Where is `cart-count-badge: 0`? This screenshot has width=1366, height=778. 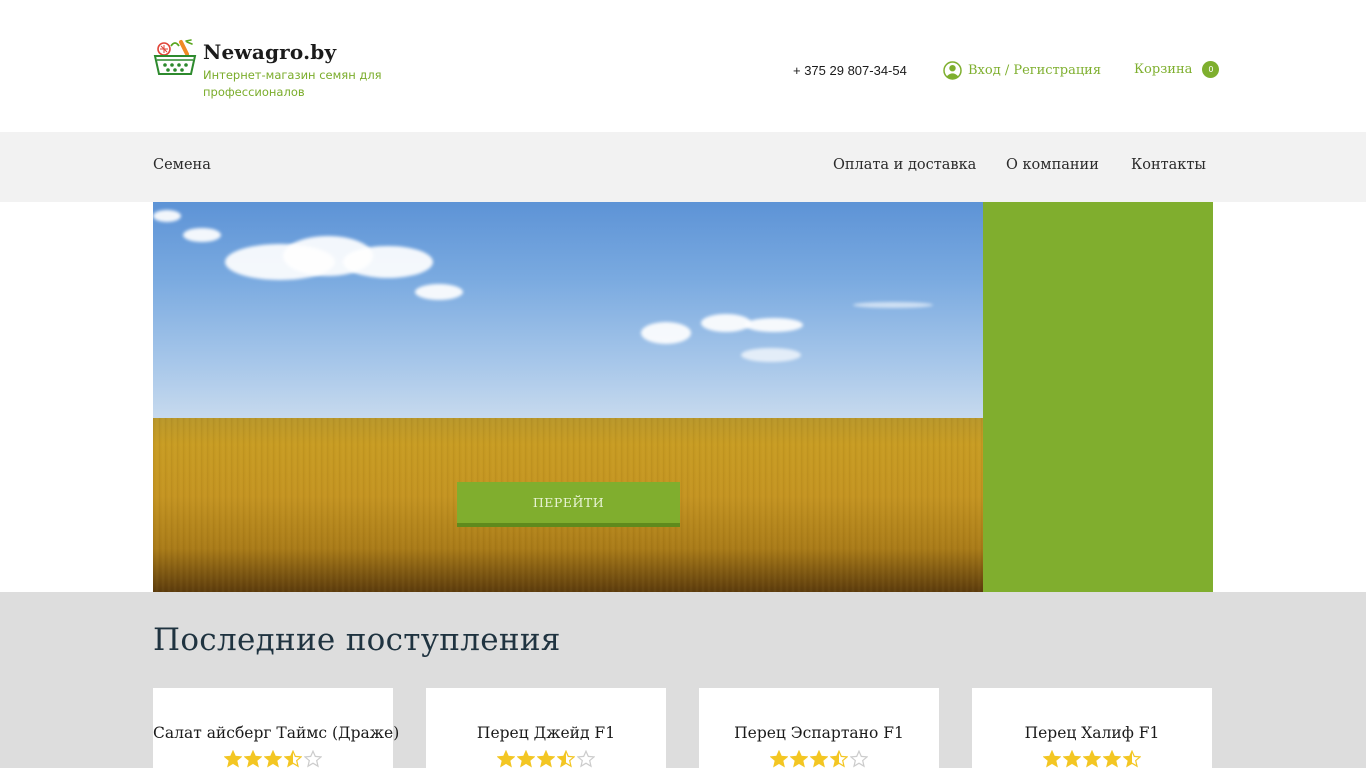
cart-count-badge: 0 is located at coordinates (1211, 69).